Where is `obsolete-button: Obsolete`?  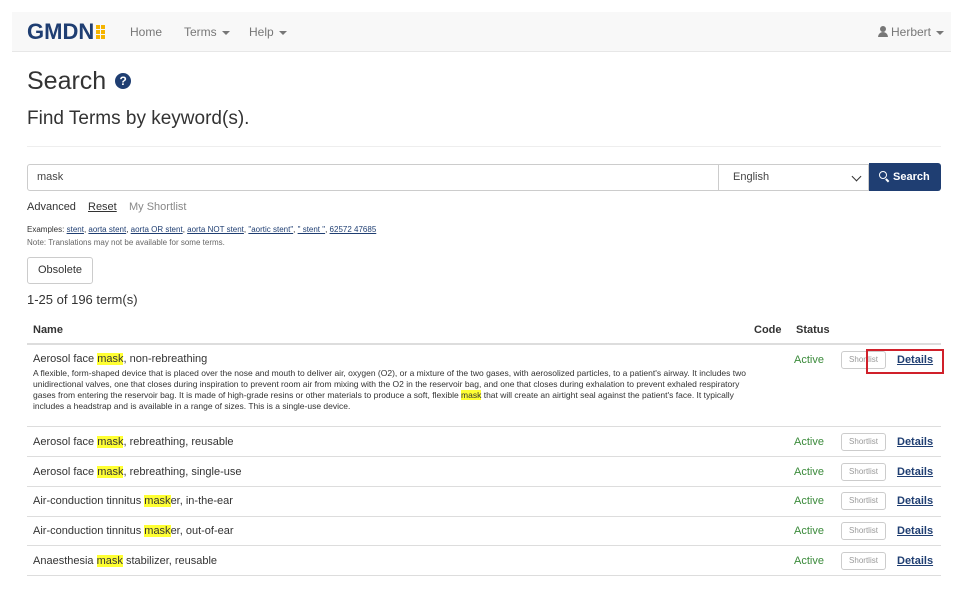 obsolete-button: Obsolete is located at coordinates (60, 270).